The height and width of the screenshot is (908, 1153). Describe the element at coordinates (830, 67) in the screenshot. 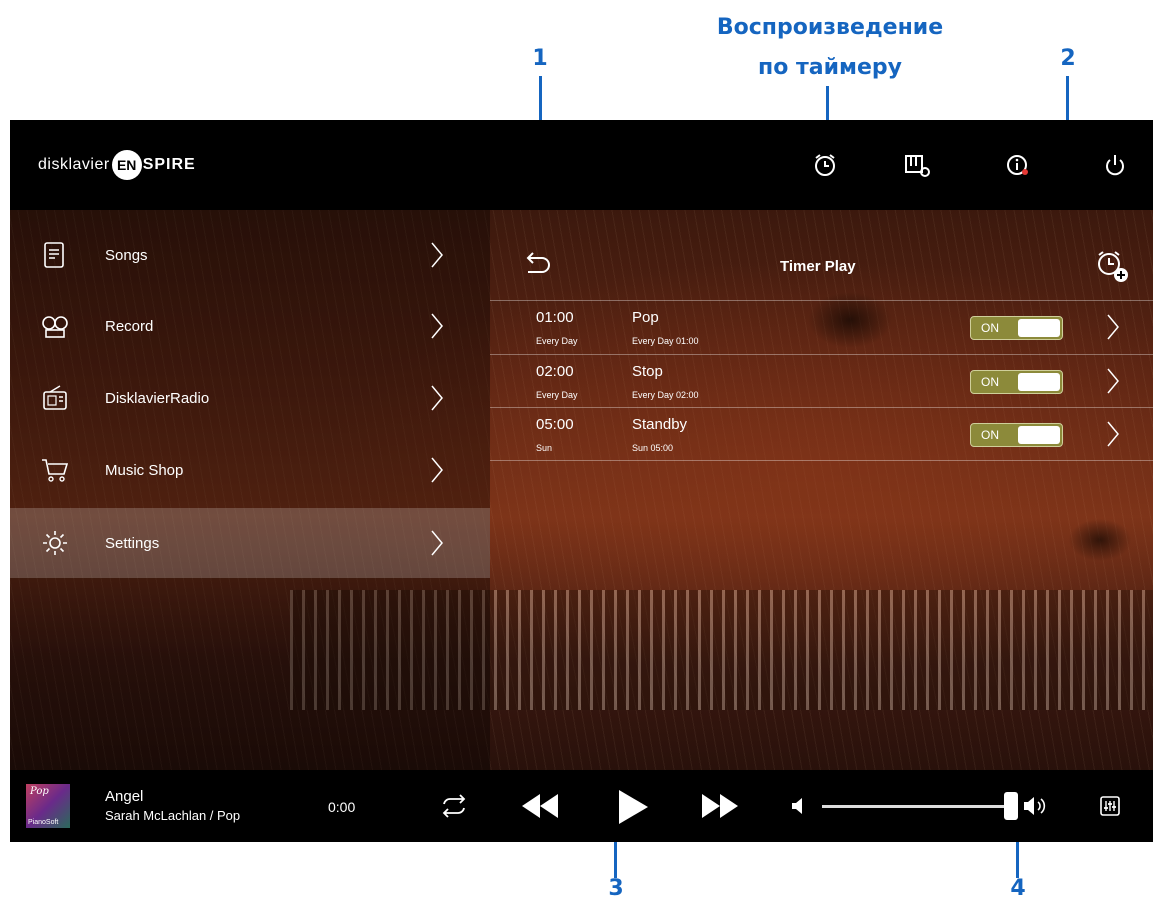

I see `callout-text-line2: по таймеру` at that location.